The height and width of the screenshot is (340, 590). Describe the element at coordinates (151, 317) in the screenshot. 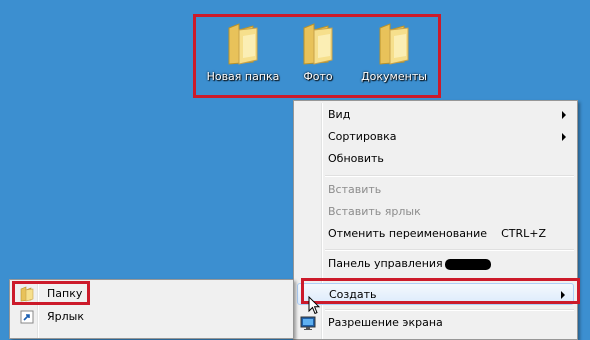

I see `submenu-item-shortcut: Ярлык` at that location.